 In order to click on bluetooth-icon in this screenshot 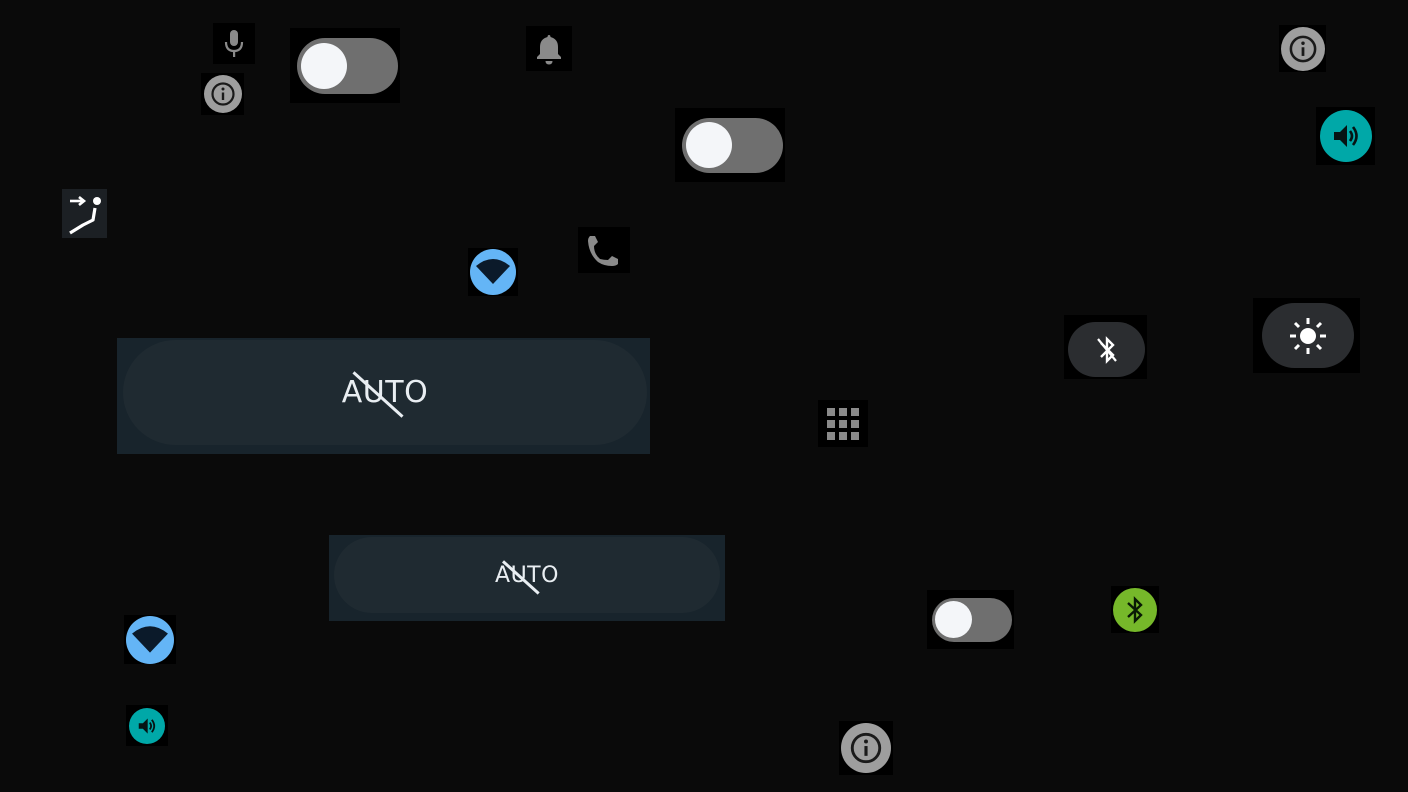, I will do `click(1135, 609)`.